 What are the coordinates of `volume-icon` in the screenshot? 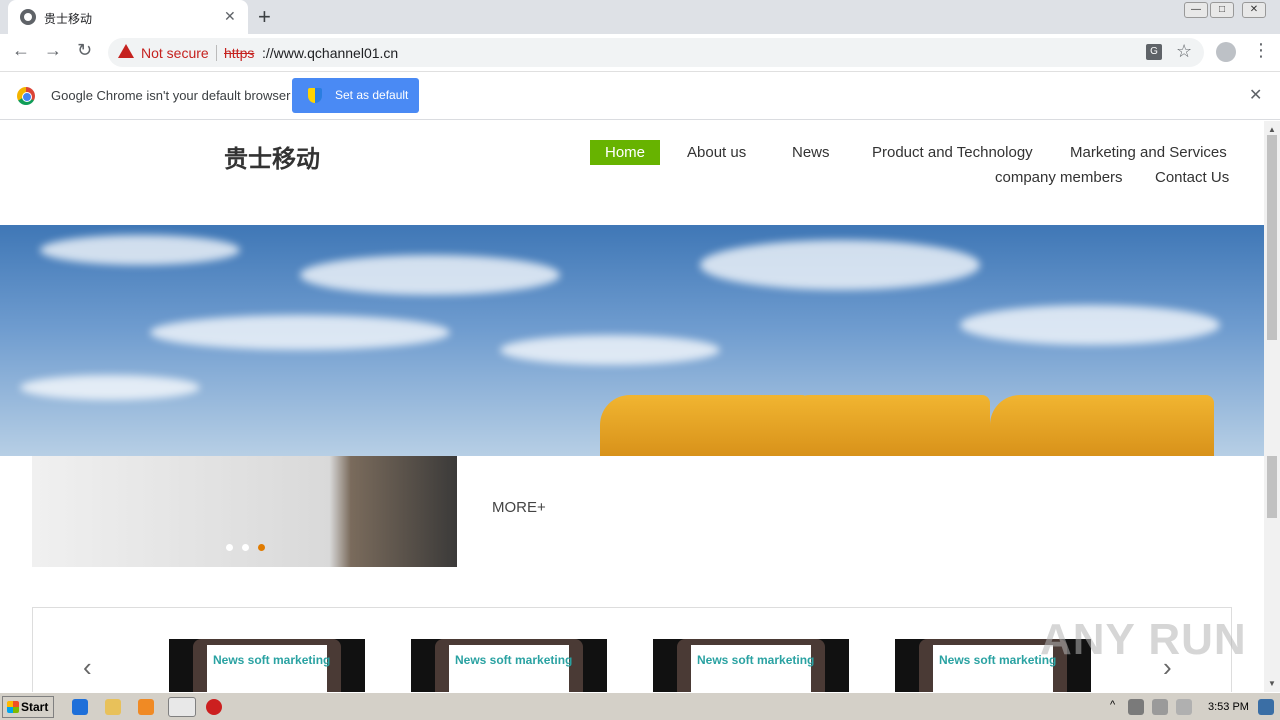 It's located at (1160, 707).